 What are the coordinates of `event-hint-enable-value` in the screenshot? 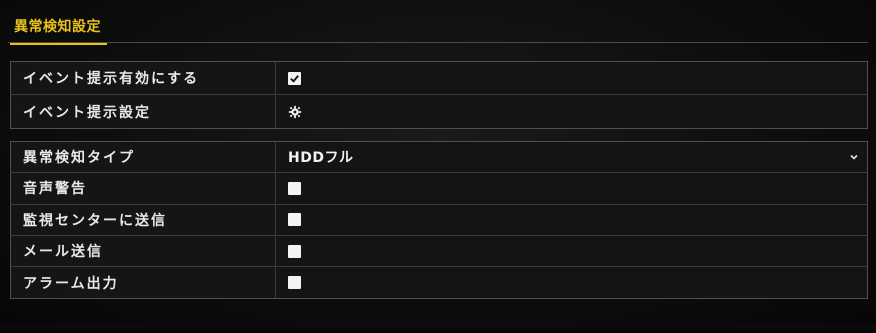 It's located at (571, 78).